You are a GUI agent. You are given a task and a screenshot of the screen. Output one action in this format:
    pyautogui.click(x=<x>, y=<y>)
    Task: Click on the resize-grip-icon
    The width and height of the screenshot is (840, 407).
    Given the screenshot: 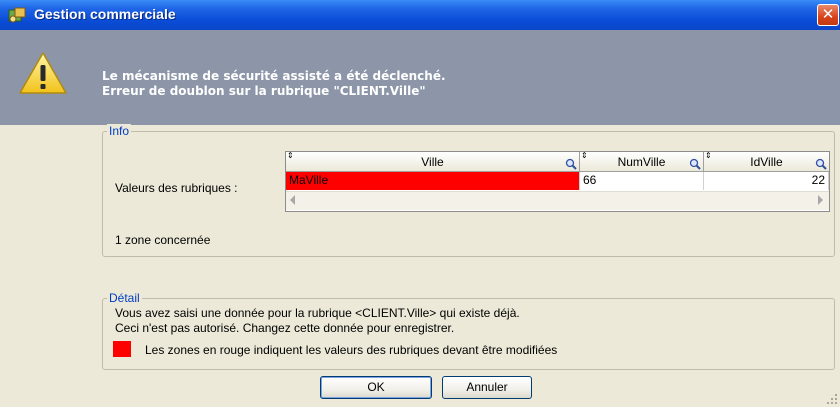 What is the action you would take?
    pyautogui.click(x=832, y=399)
    